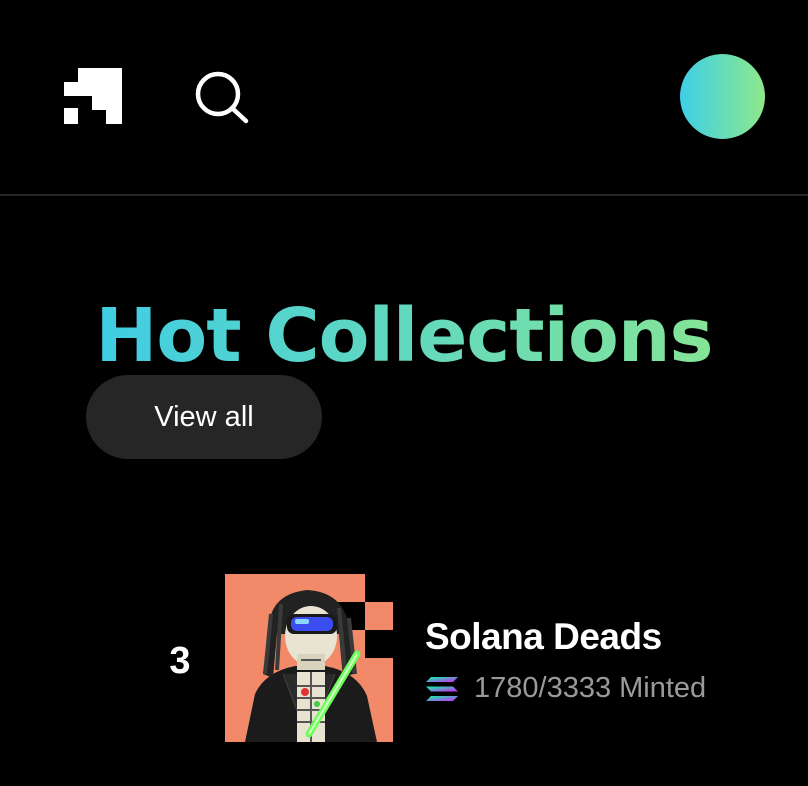 This screenshot has width=808, height=786. What do you see at coordinates (204, 417) in the screenshot?
I see `view-all-button: View all` at bounding box center [204, 417].